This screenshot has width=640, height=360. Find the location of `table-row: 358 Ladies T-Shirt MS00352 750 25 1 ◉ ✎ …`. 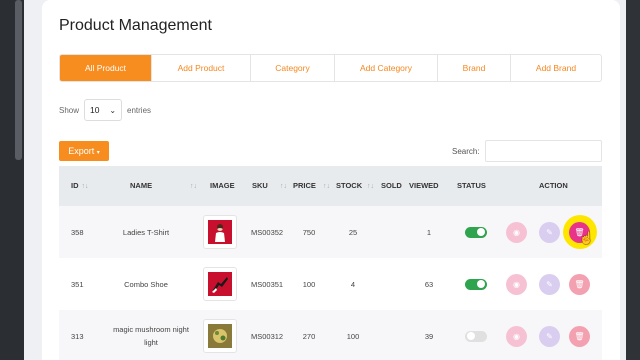

table-row: 358 Ladies T-Shirt MS00352 750 25 1 ◉ ✎ … is located at coordinates (330, 232).